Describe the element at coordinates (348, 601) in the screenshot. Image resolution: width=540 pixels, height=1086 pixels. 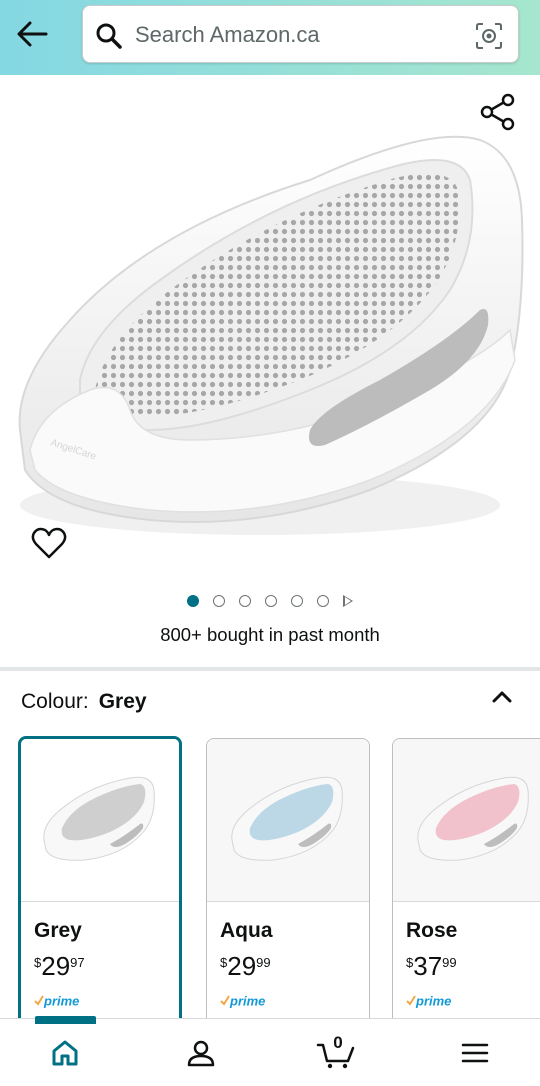
I see `video-play-icon` at that location.